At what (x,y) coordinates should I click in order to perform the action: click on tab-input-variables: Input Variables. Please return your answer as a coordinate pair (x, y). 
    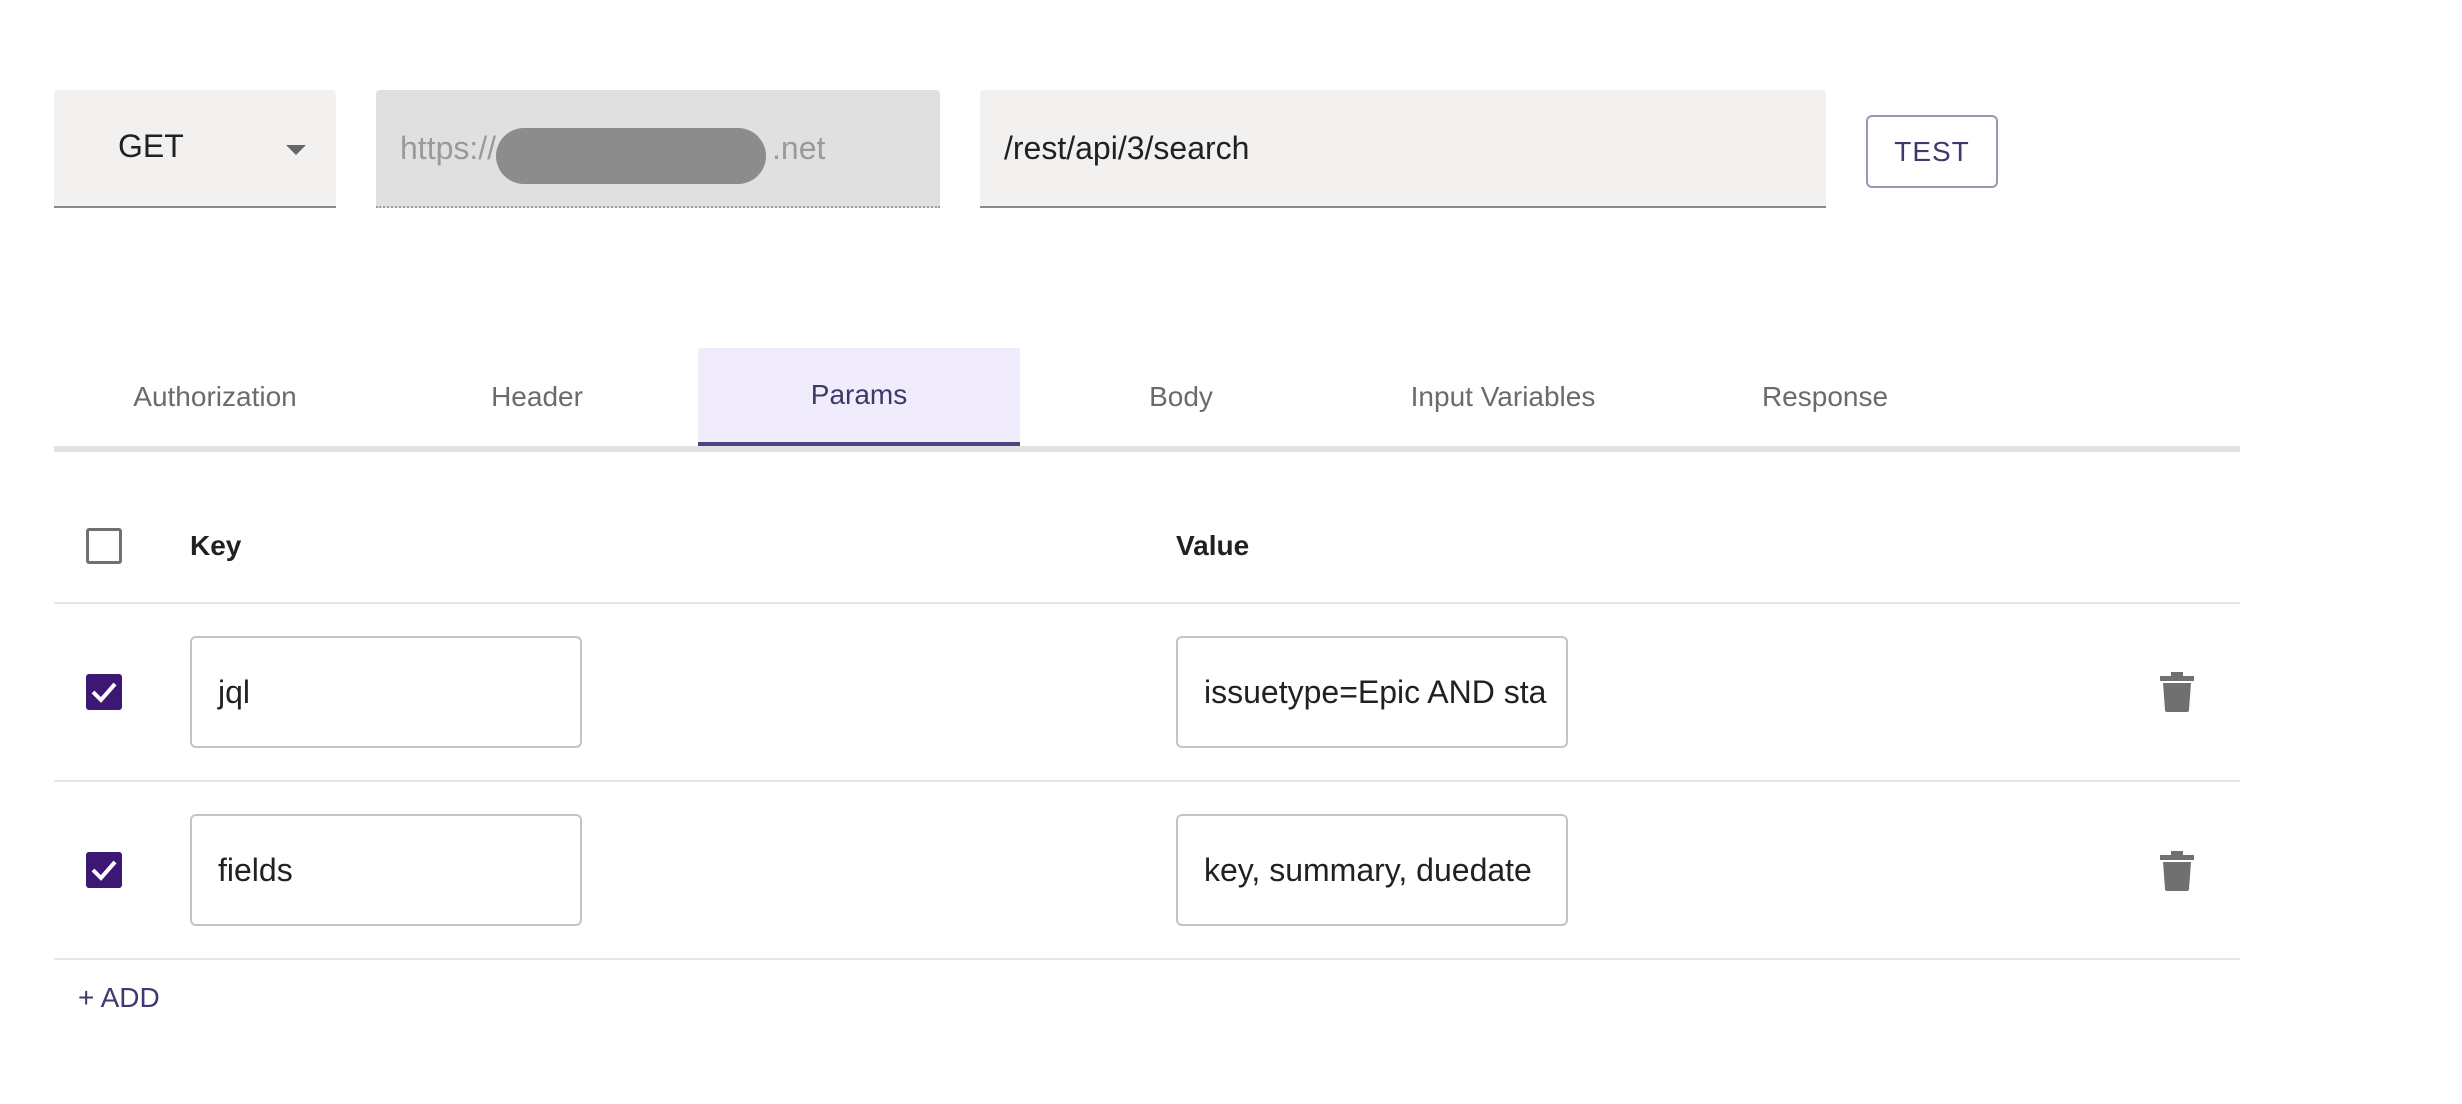
    Looking at the image, I should click on (1503, 397).